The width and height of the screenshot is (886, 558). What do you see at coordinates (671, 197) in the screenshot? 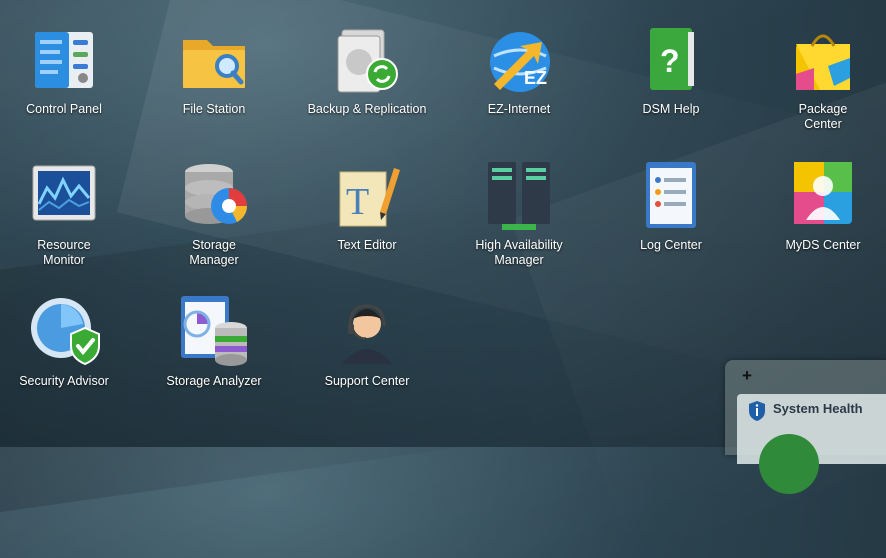
I see `log-list-icon` at bounding box center [671, 197].